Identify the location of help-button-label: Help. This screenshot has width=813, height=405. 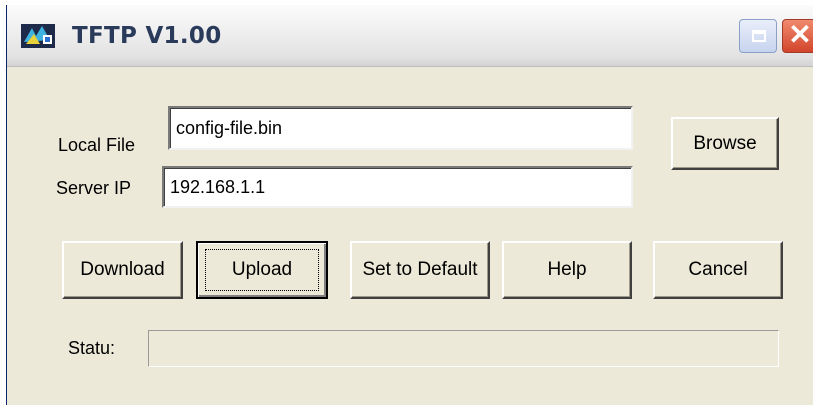
(567, 269).